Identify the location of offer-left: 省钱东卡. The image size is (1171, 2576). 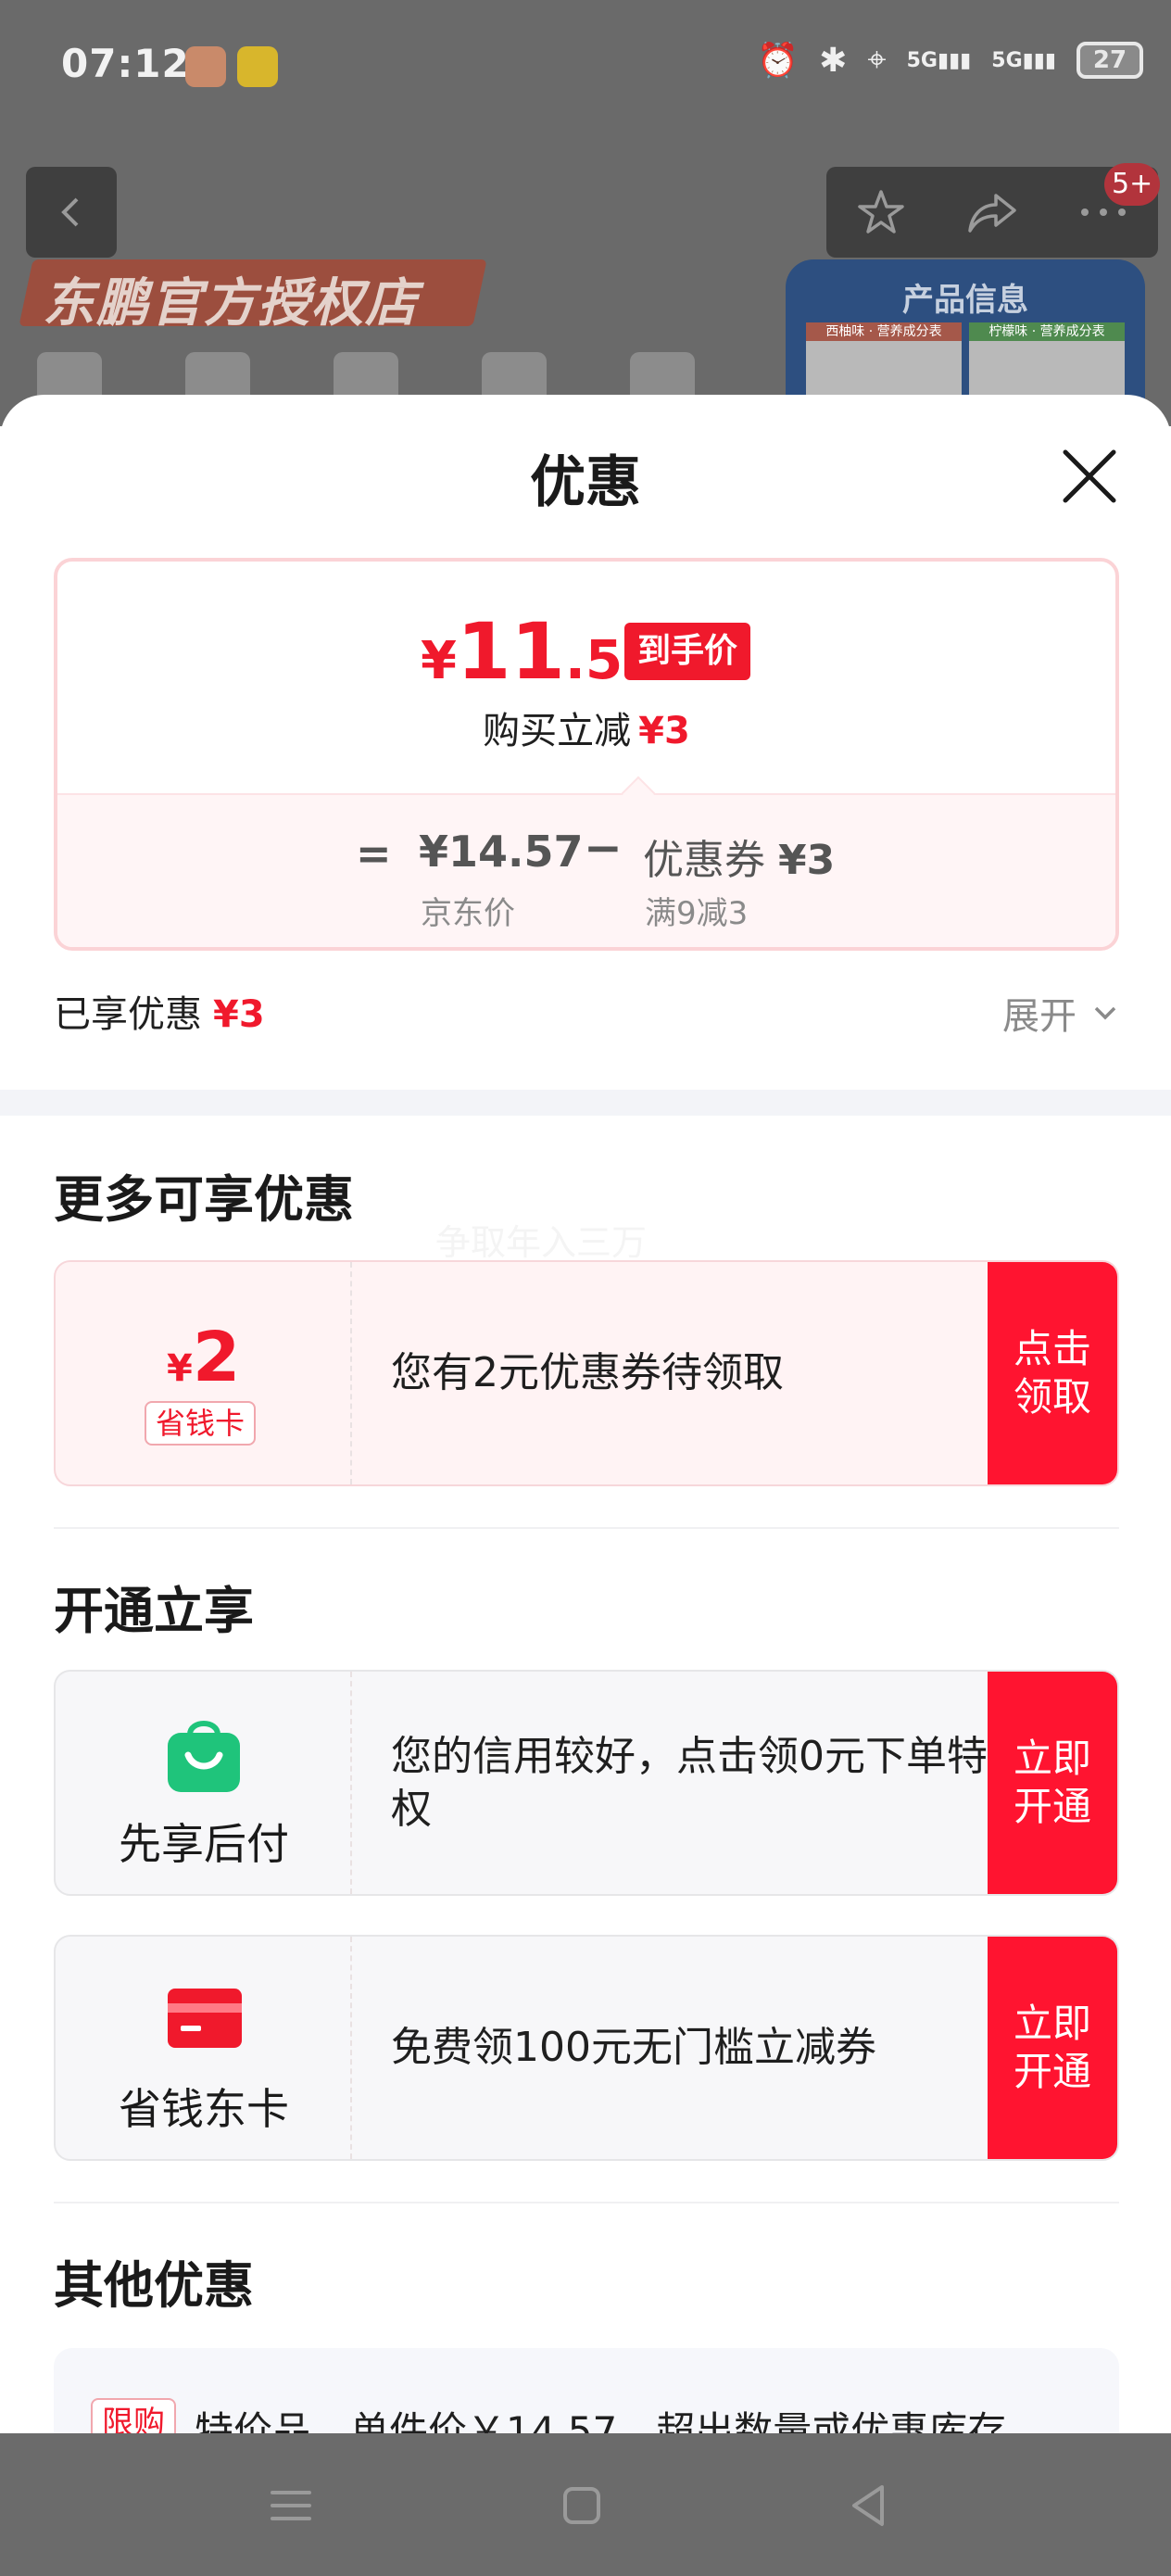
(204, 2048).